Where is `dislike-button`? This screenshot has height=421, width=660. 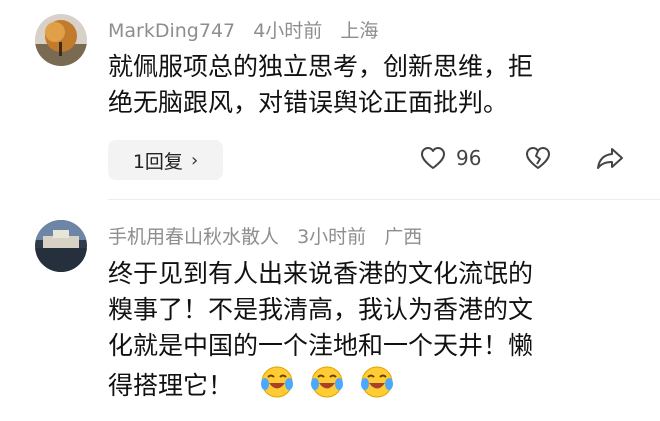
dislike-button is located at coordinates (538, 158).